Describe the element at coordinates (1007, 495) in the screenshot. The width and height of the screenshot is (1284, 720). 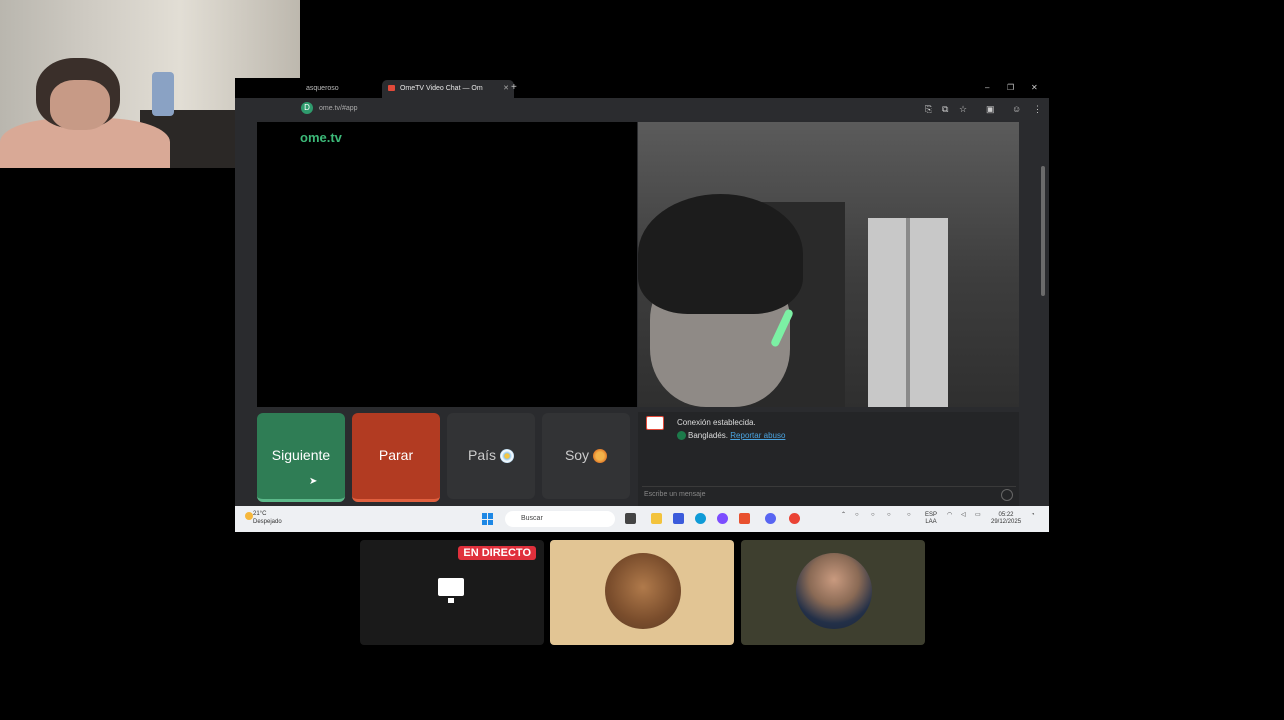
I see `emoji-picker-icon` at that location.